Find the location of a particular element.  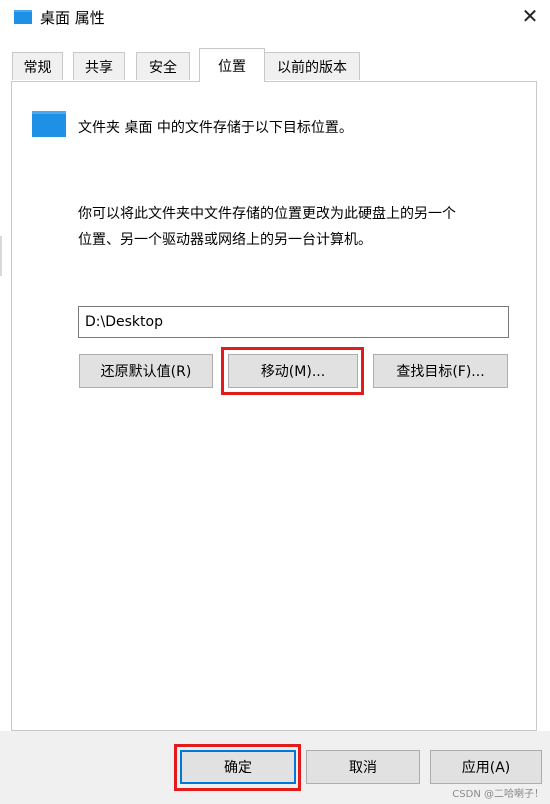

tab-label: 安全 is located at coordinates (163, 67).